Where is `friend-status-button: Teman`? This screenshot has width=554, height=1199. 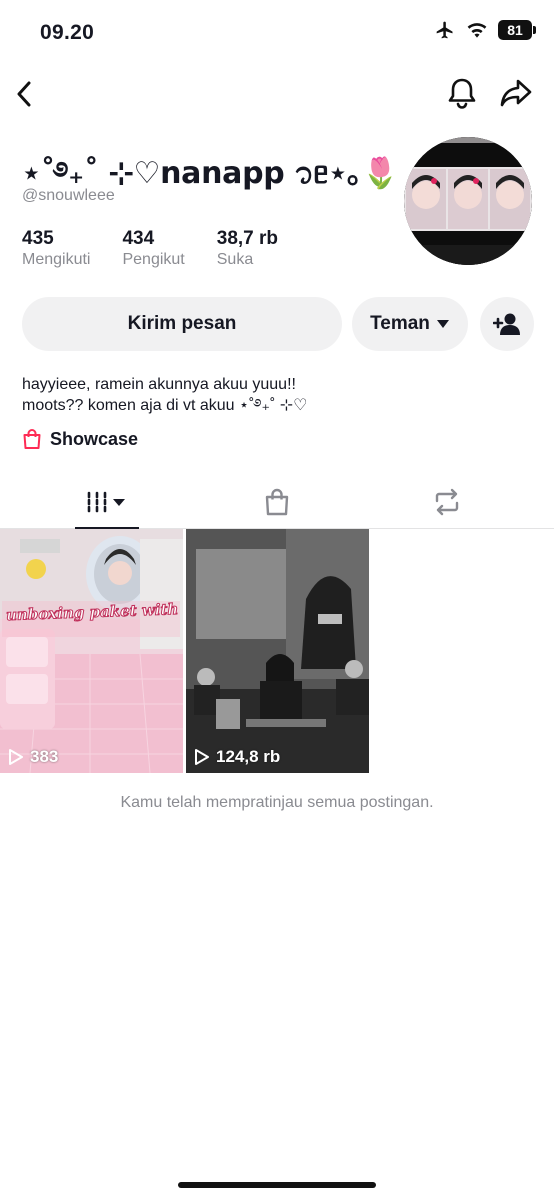 friend-status-button: Teman is located at coordinates (410, 324).